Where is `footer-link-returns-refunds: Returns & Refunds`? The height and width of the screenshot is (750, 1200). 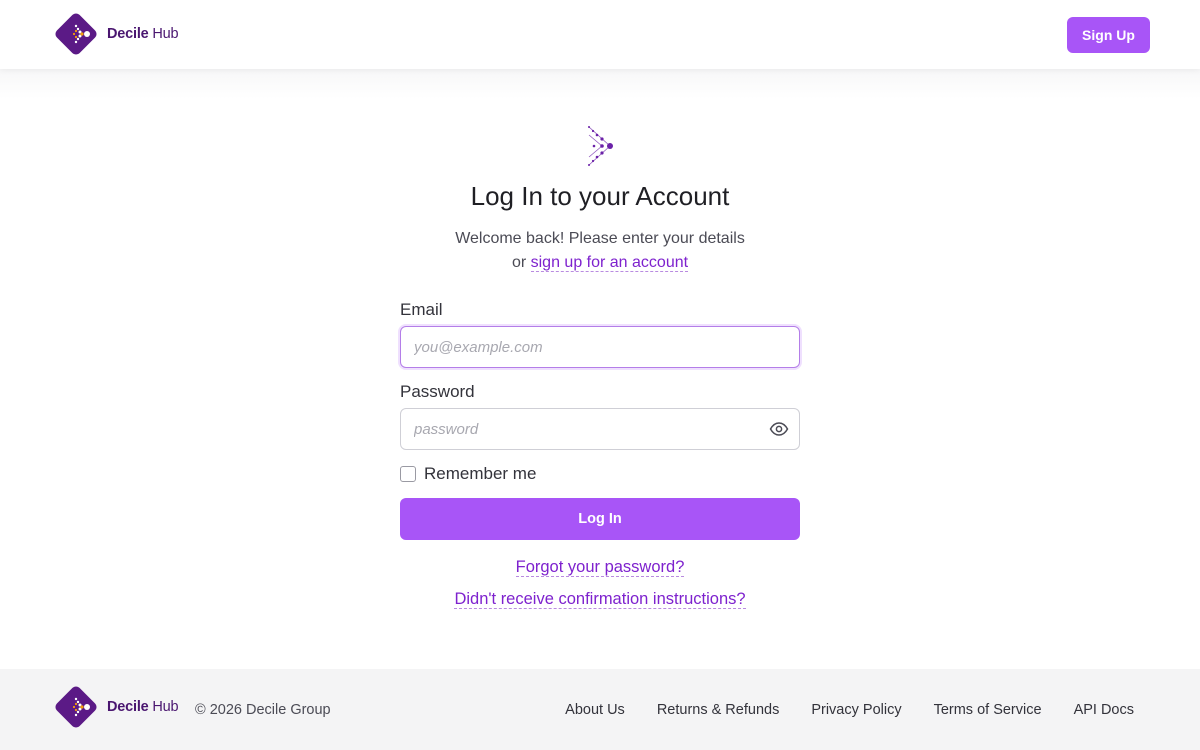
footer-link-returns-refunds: Returns & Refunds is located at coordinates (718, 710).